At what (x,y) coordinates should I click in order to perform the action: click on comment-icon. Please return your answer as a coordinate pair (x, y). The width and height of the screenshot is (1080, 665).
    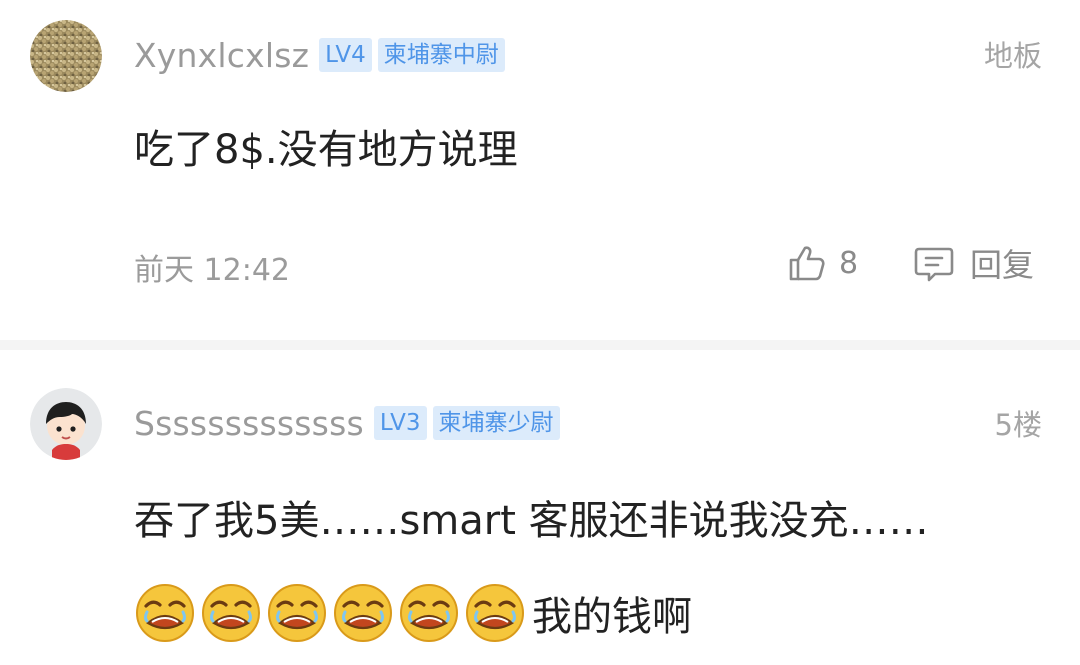
    Looking at the image, I should click on (934, 264).